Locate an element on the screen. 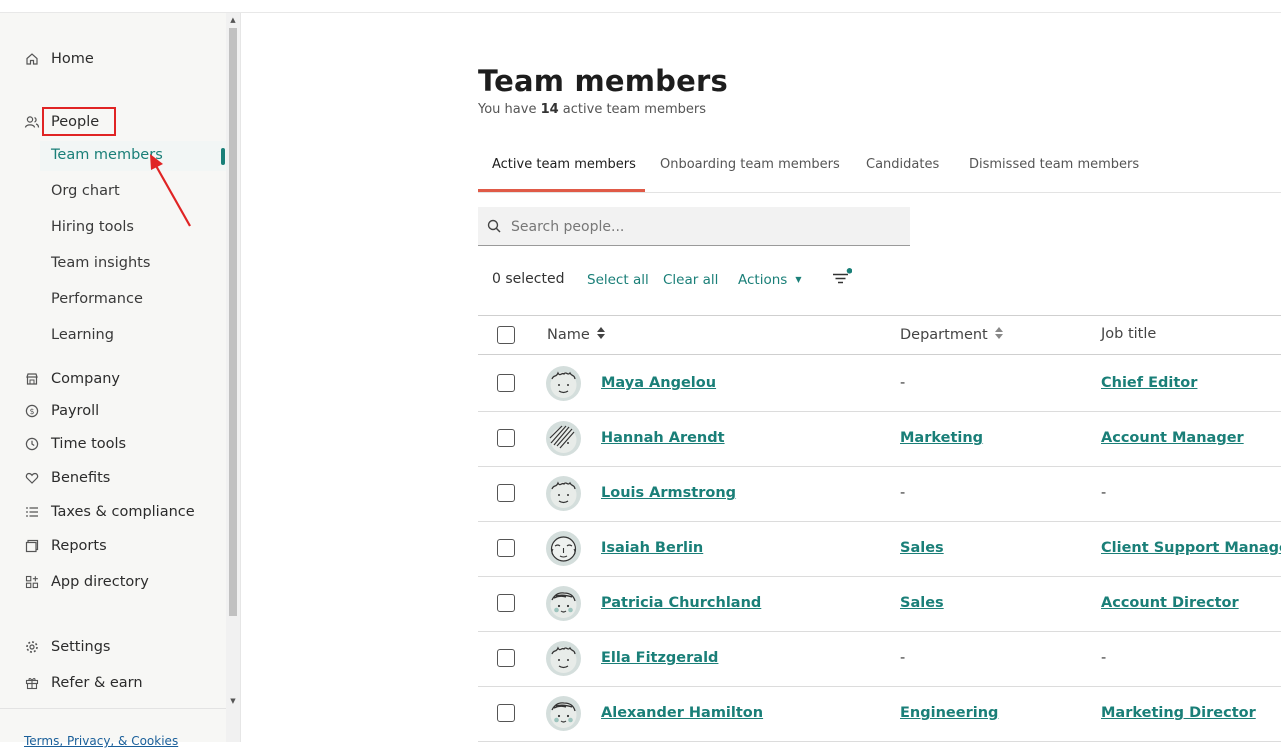 The width and height of the screenshot is (1281, 748). subtitle-prefix: You have is located at coordinates (509, 109).